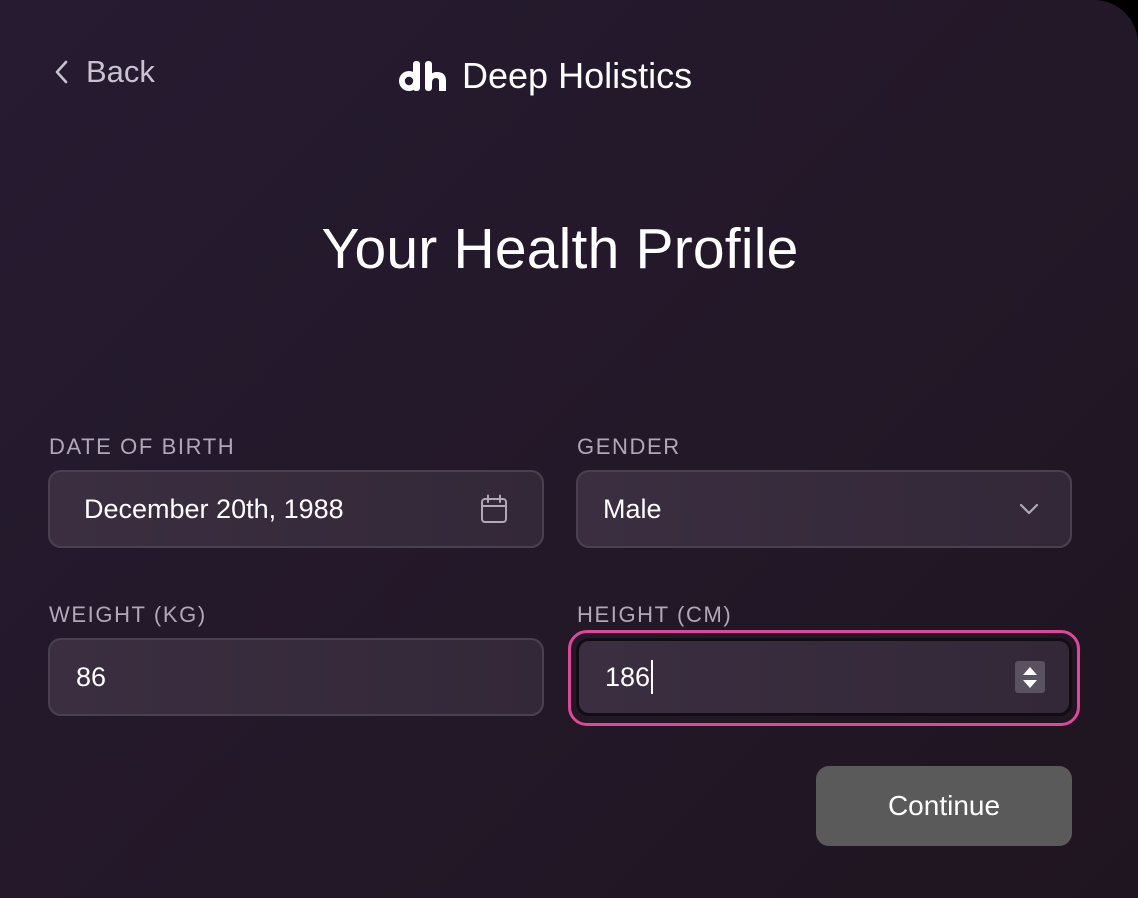 This screenshot has height=898, width=1138. I want to click on weight-label: WEIGHT (KG), so click(128, 614).